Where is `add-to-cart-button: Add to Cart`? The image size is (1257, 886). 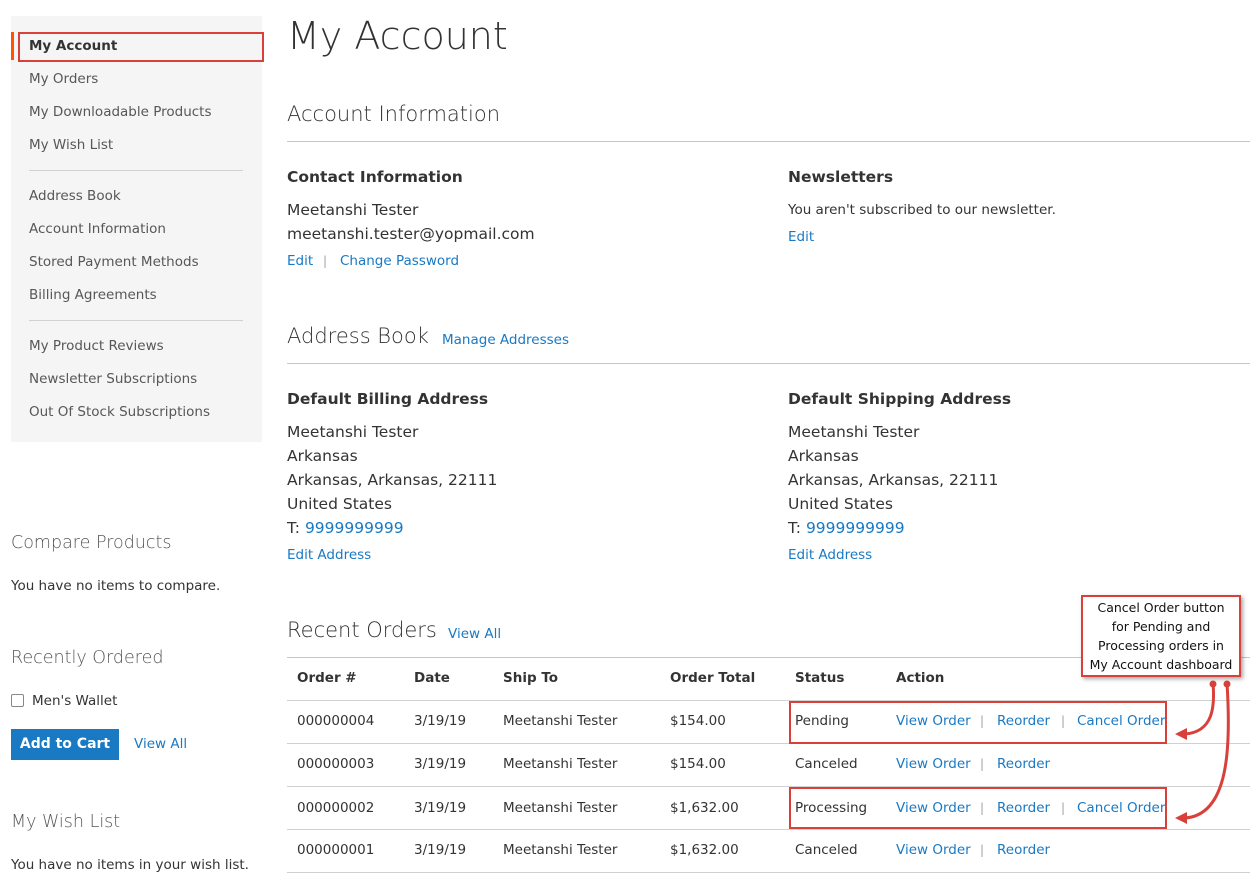 add-to-cart-button: Add to Cart is located at coordinates (65, 744).